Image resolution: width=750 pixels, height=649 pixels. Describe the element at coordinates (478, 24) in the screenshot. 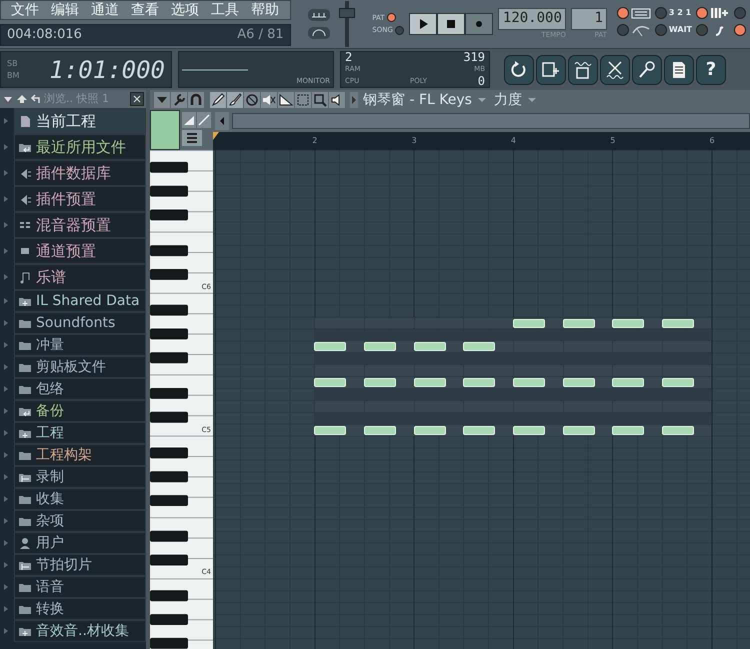

I see `record-button` at that location.